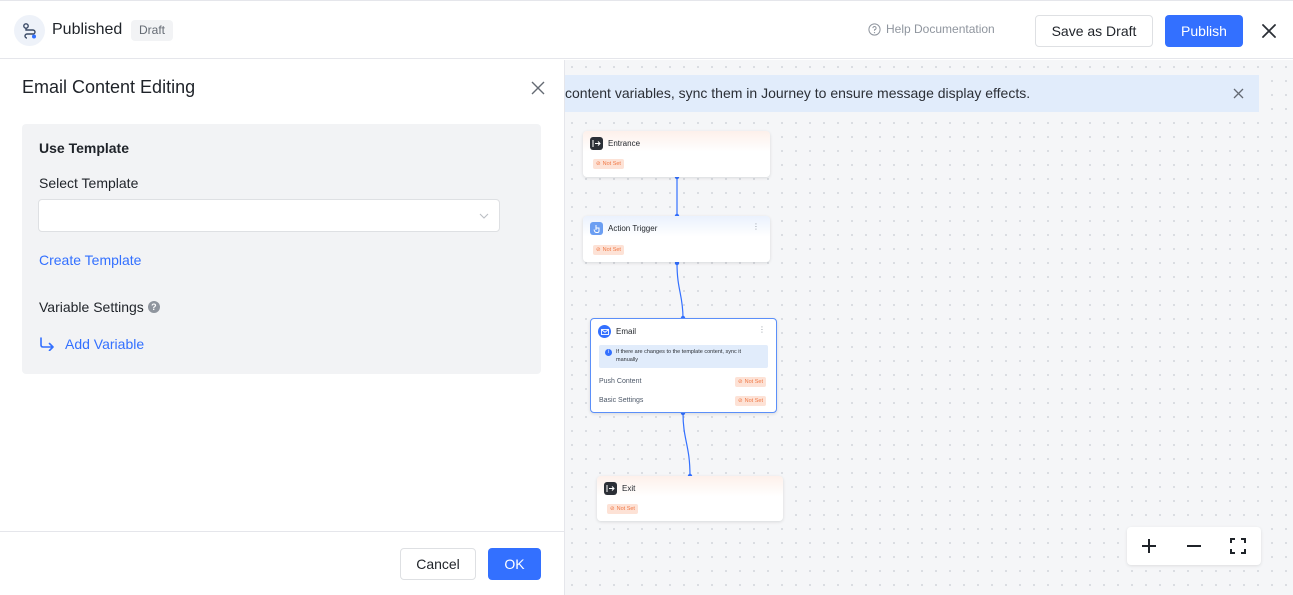  Describe the element at coordinates (91, 307) in the screenshot. I see `variable-settings-text: Variable Settings` at that location.